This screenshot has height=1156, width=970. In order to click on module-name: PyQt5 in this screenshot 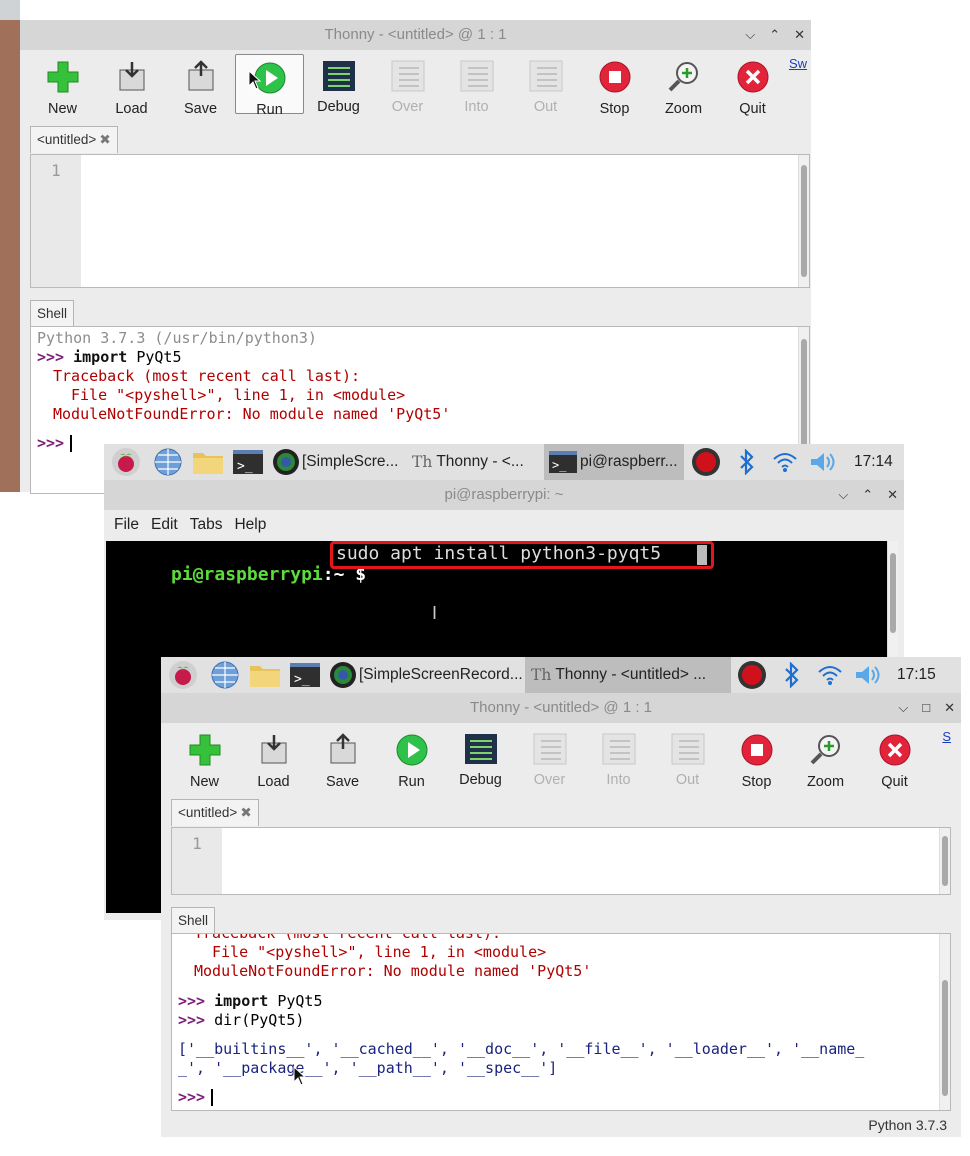, I will do `click(300, 1001)`.